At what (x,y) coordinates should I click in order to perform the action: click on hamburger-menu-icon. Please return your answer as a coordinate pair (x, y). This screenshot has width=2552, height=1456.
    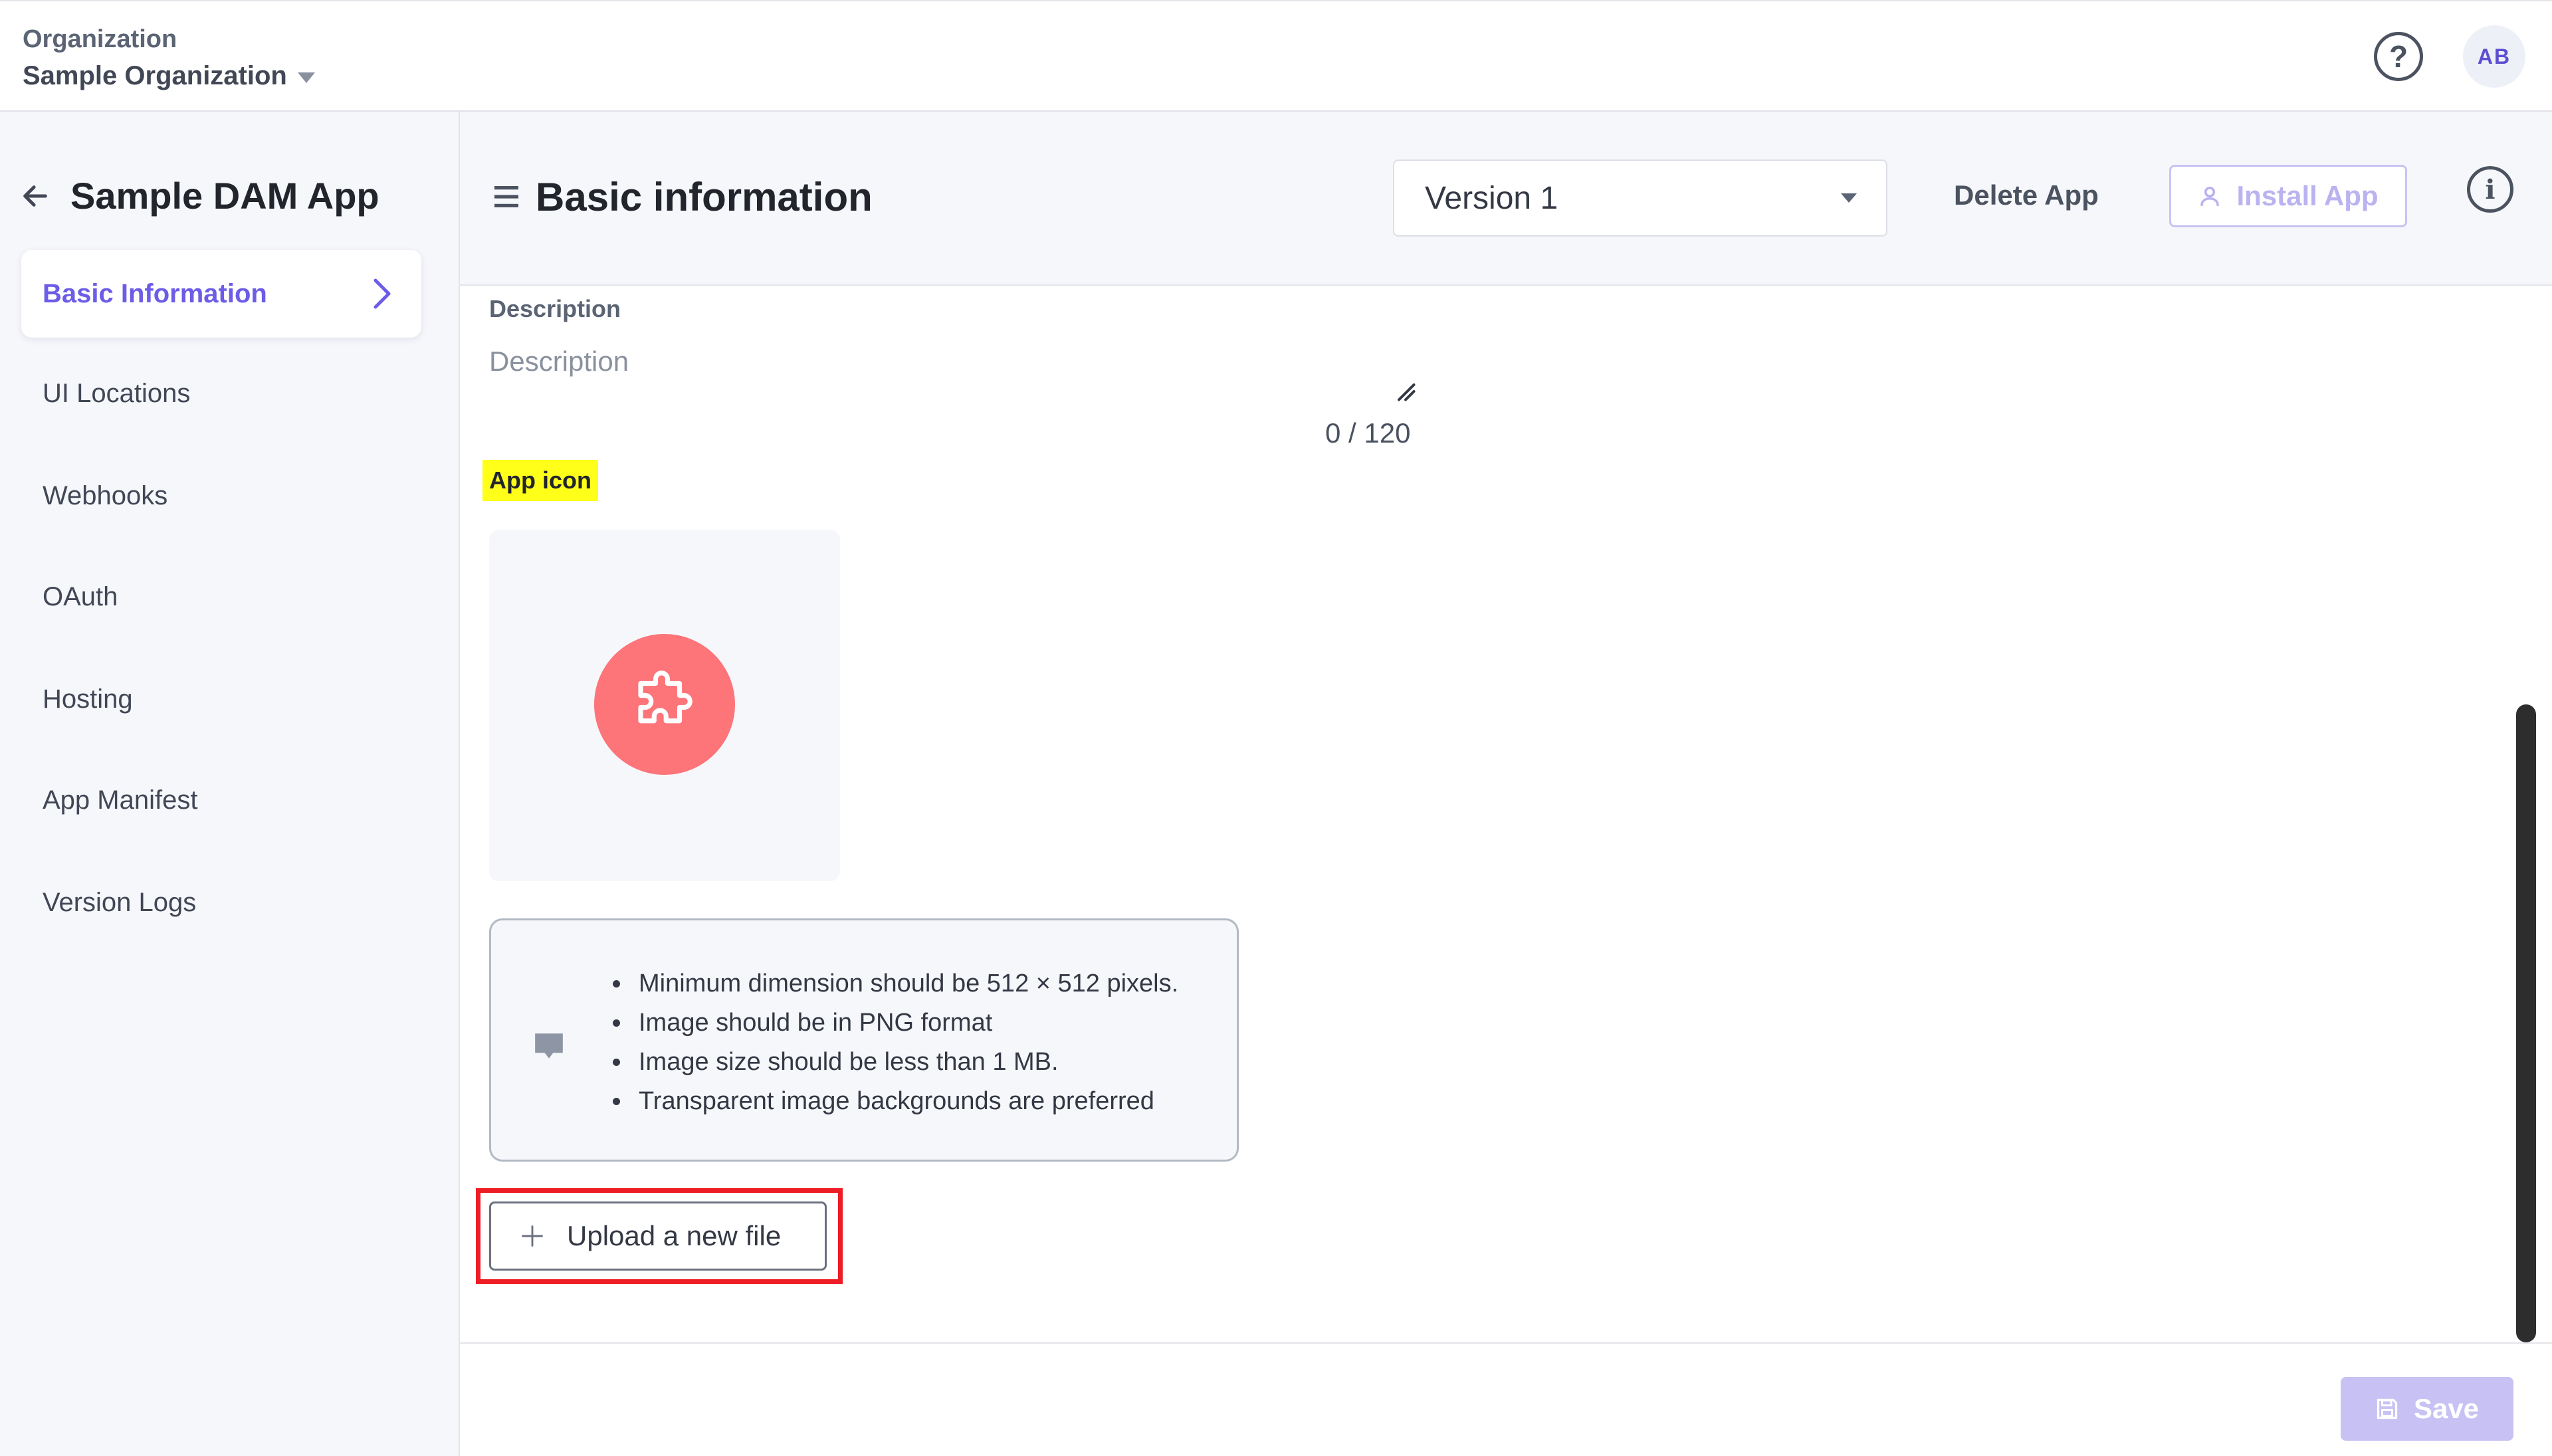
    Looking at the image, I should click on (507, 196).